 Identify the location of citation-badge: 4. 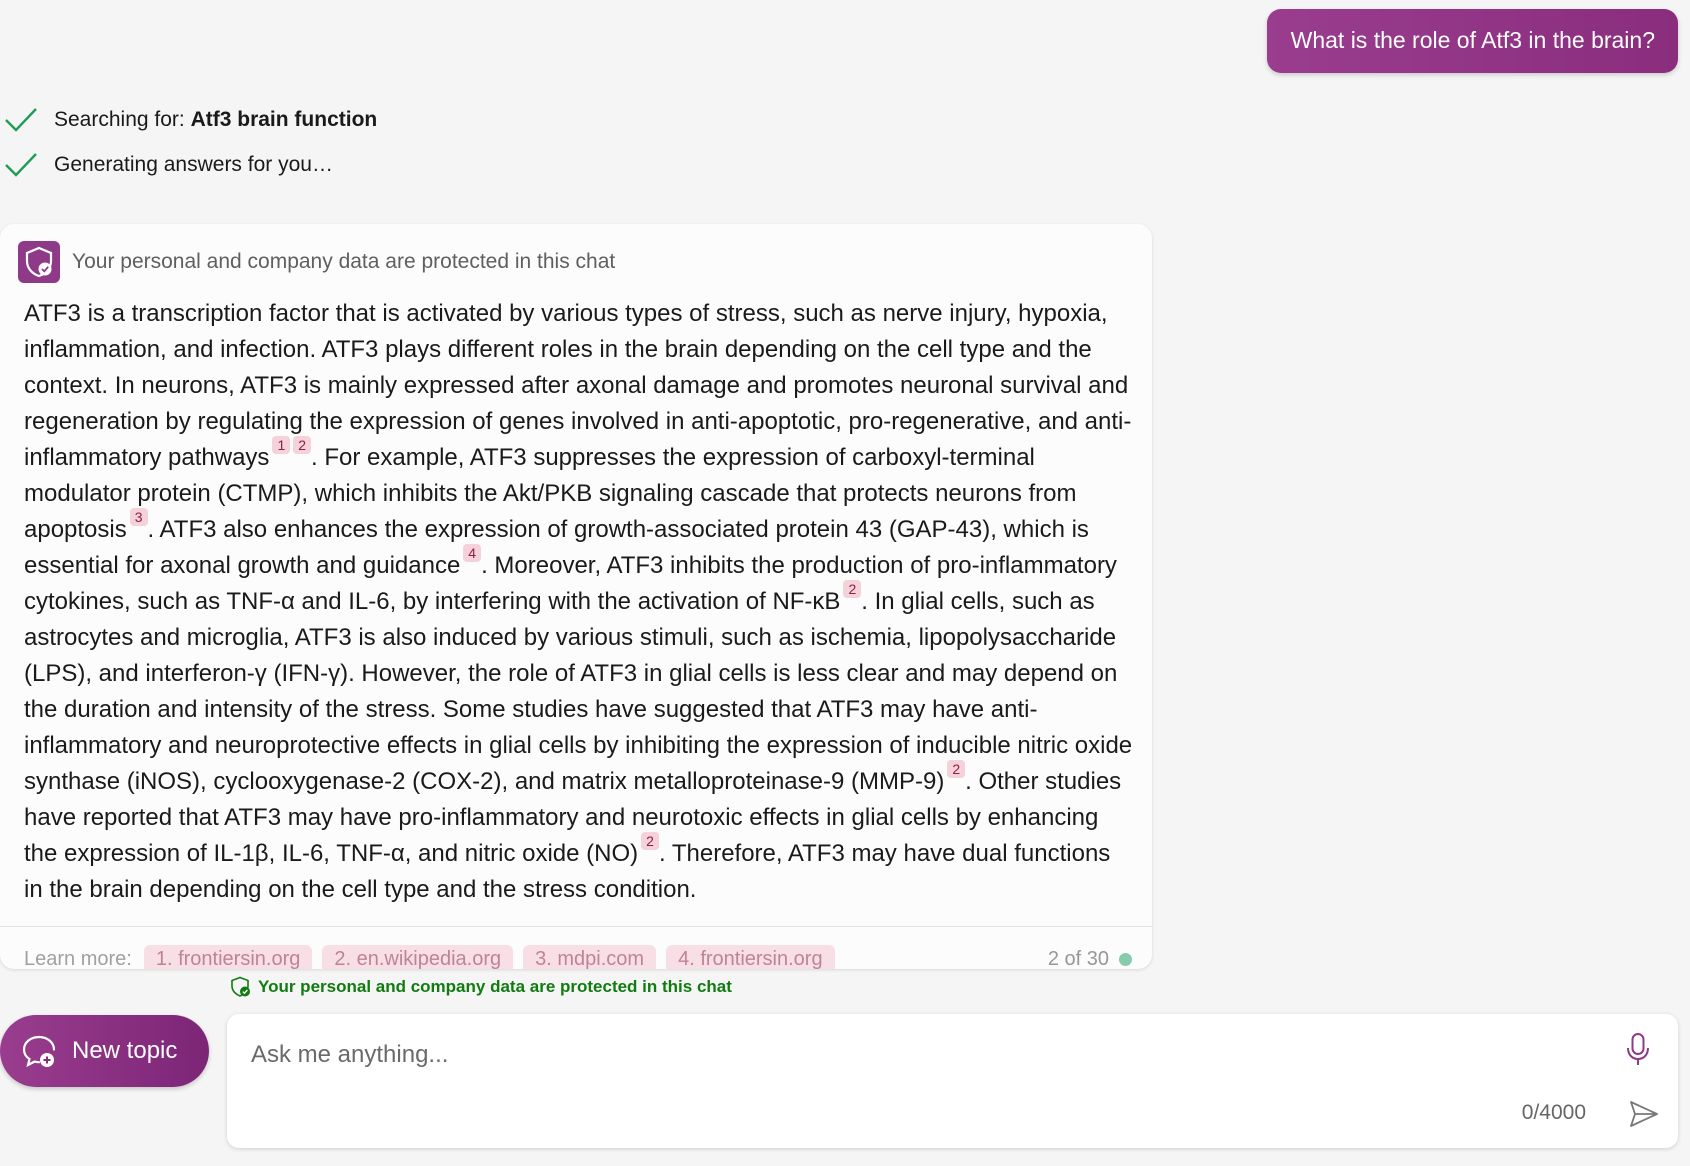
(472, 553).